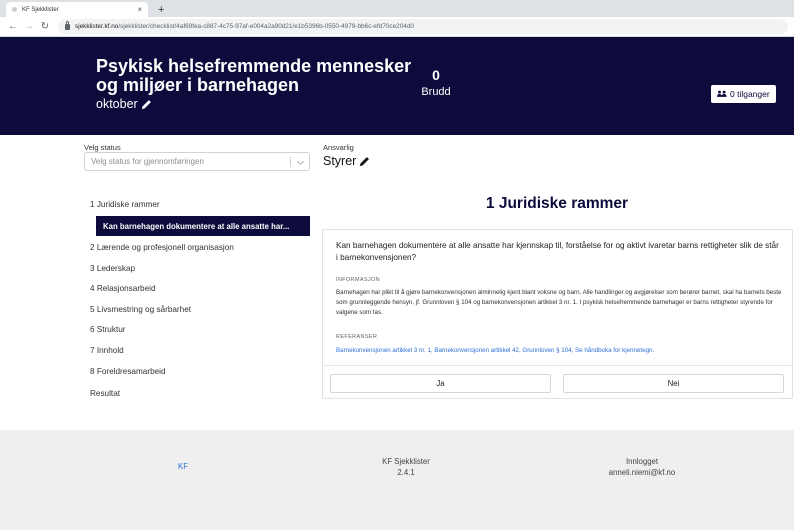 Image resolution: width=794 pixels, height=530 pixels. I want to click on footer-user-email: anneli.niemi@kf.no, so click(642, 472).